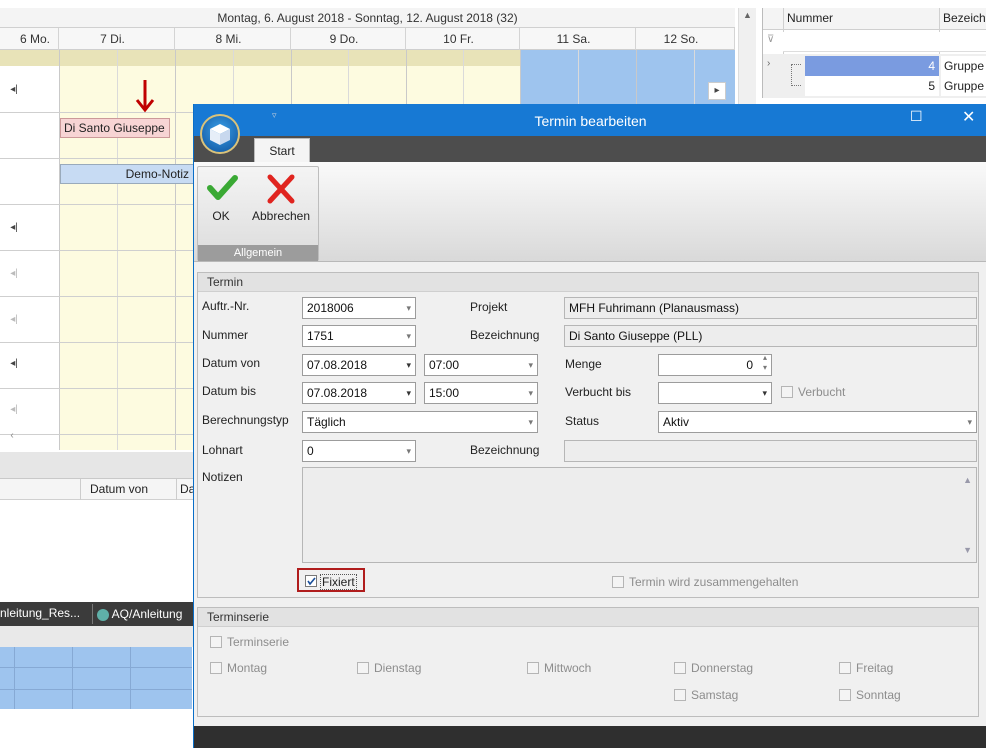 The image size is (986, 748). Describe the element at coordinates (770, 308) in the screenshot. I see `projekt-field: MFH Fuhrimann (Planausmass)` at that location.